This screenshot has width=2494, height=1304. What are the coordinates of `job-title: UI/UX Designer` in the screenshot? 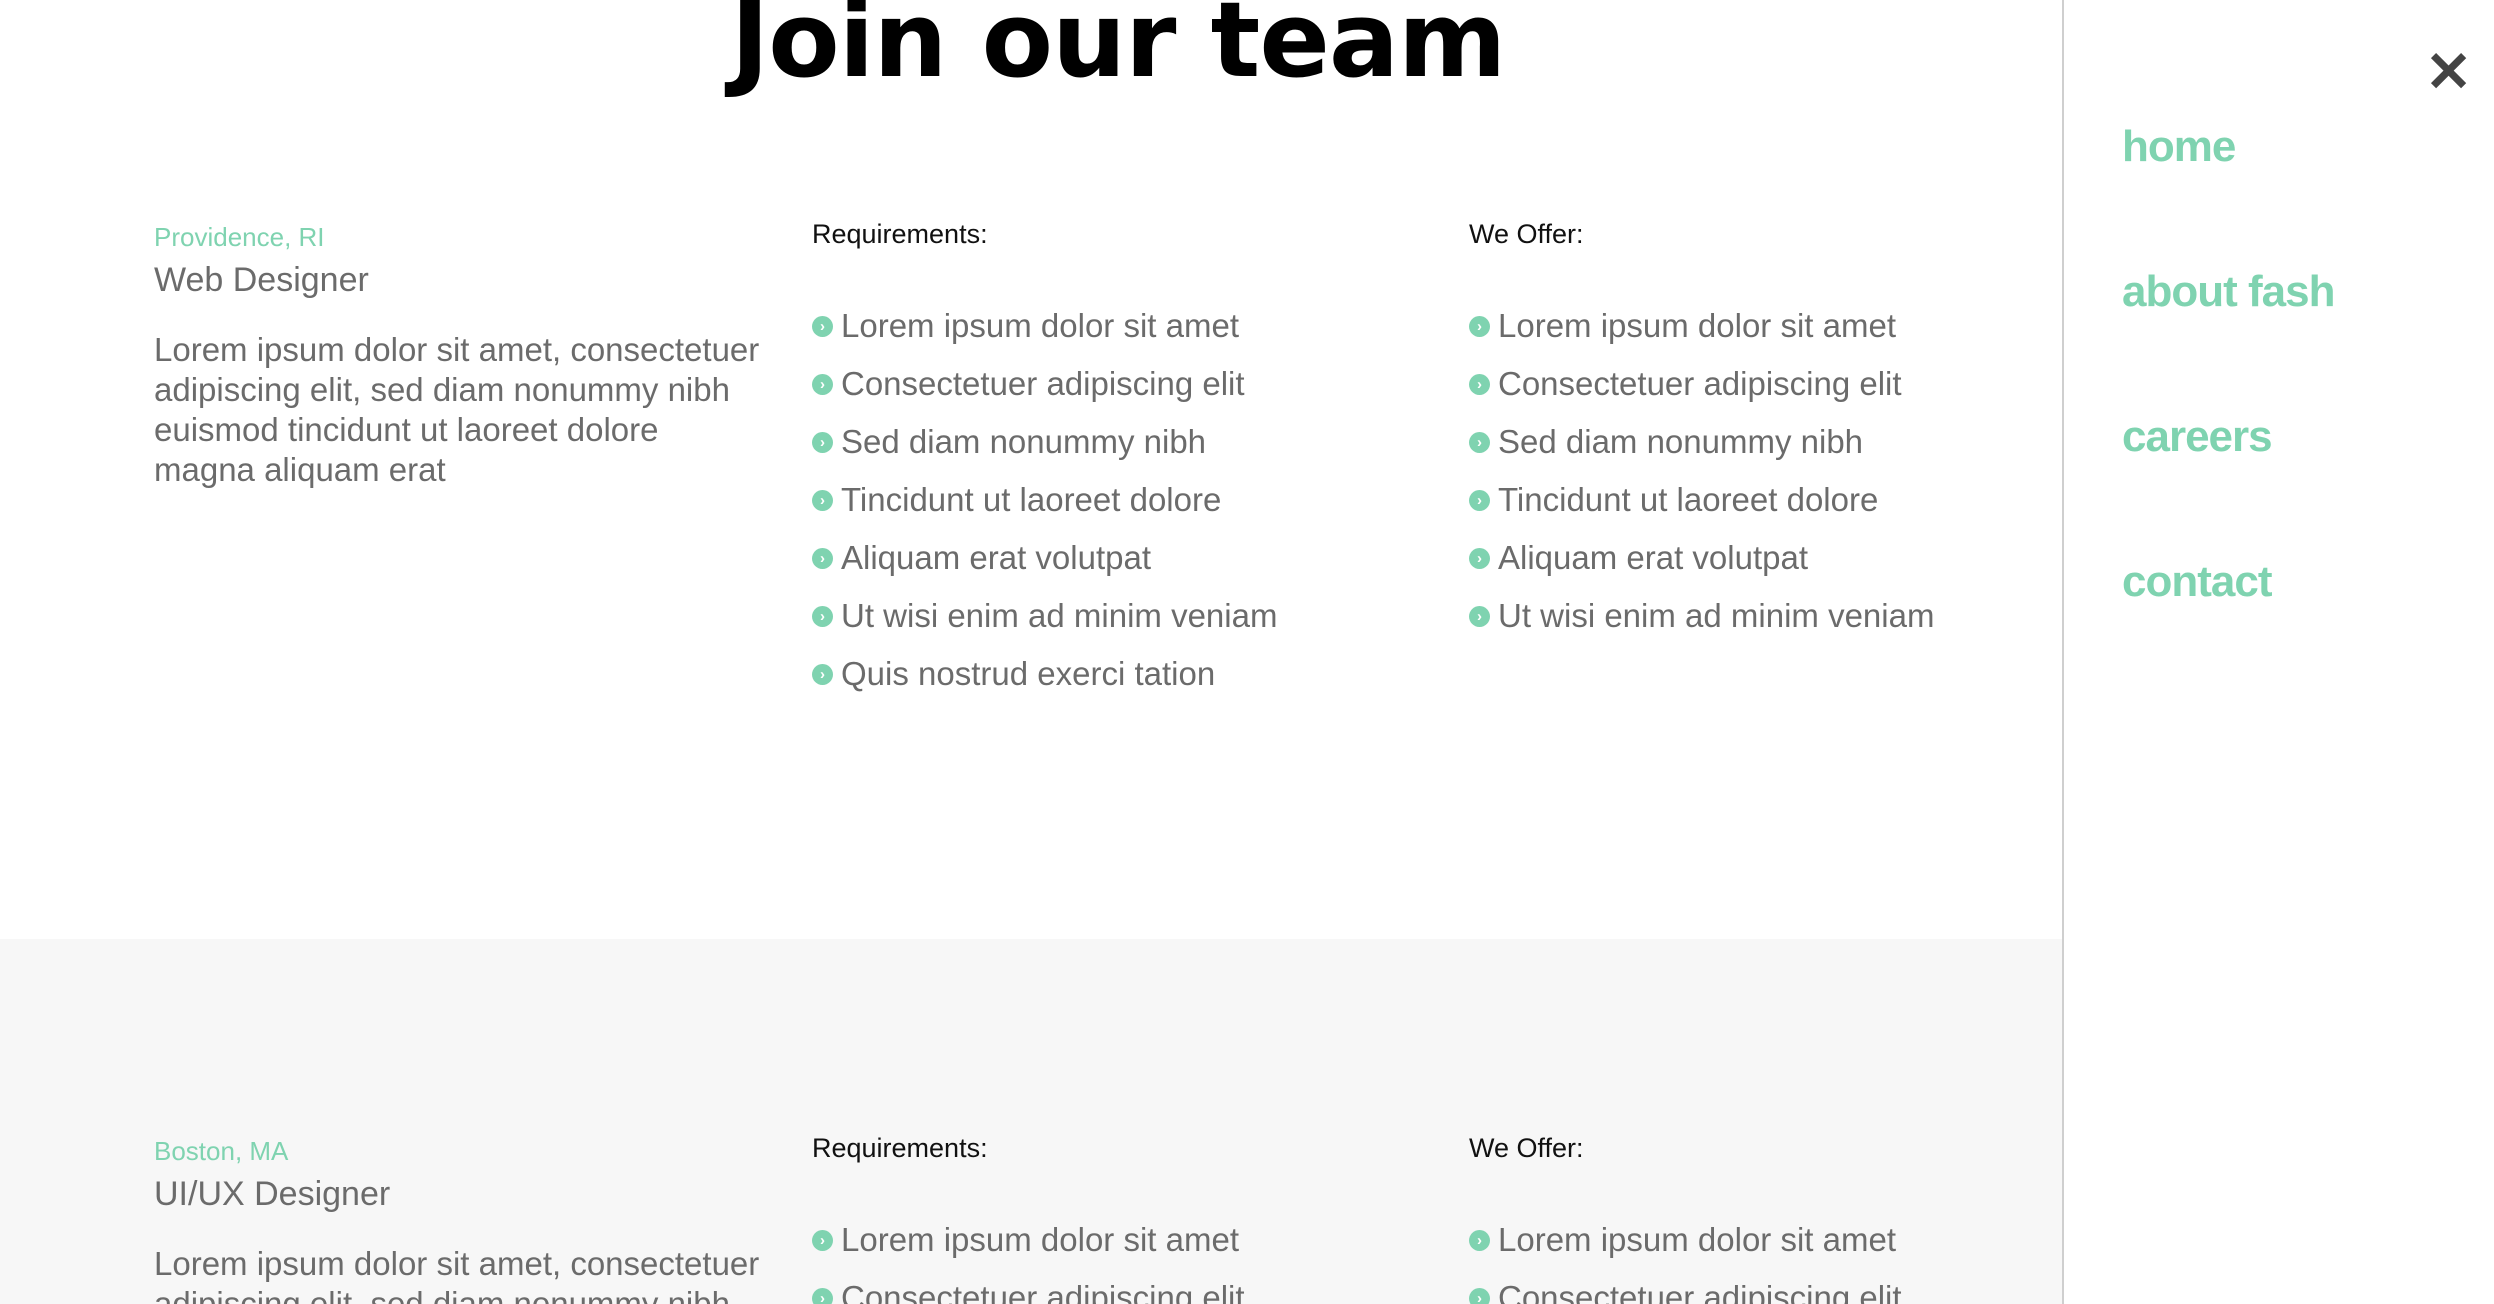 It's located at (272, 1194).